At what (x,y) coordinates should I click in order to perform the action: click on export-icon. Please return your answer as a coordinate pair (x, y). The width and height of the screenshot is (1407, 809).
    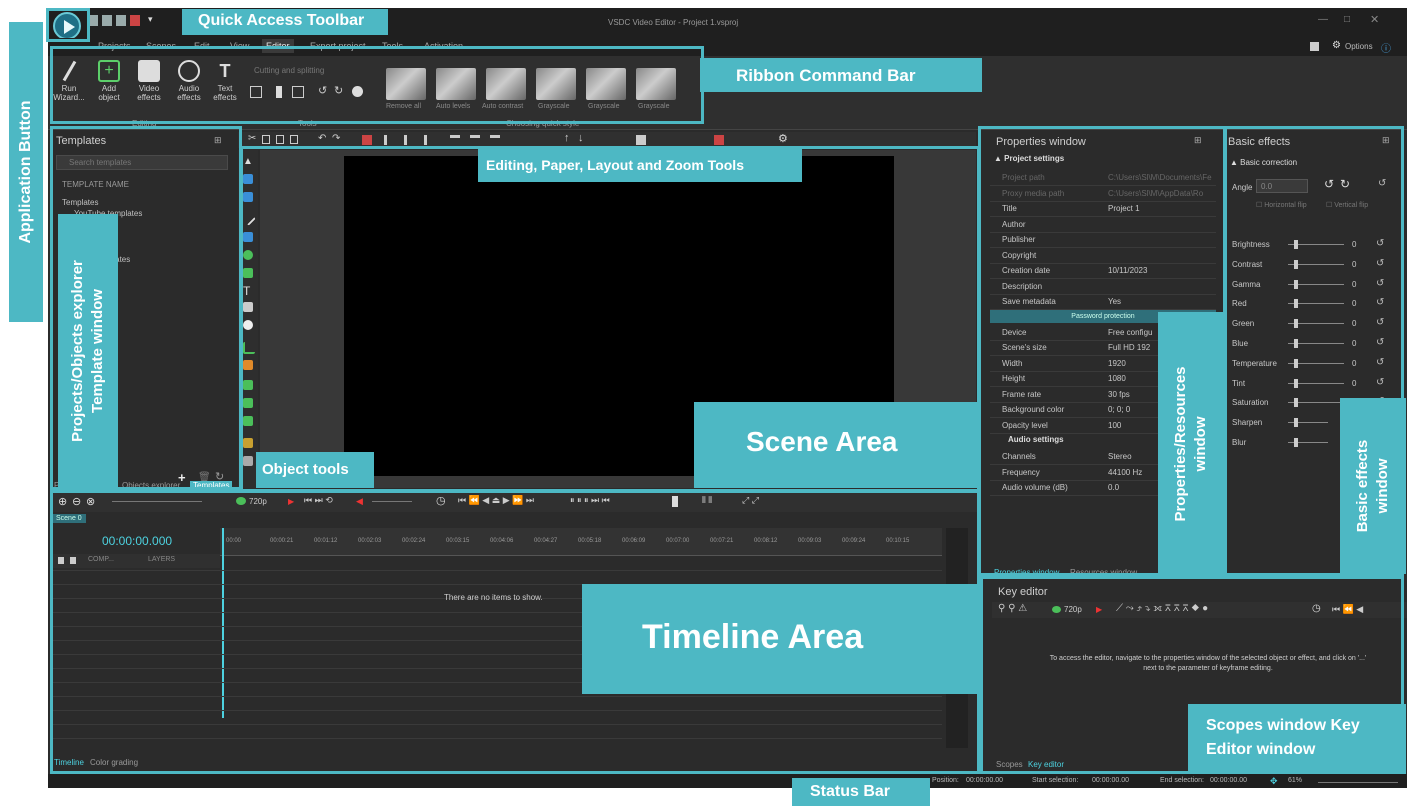
    Looking at the image, I should click on (135, 20).